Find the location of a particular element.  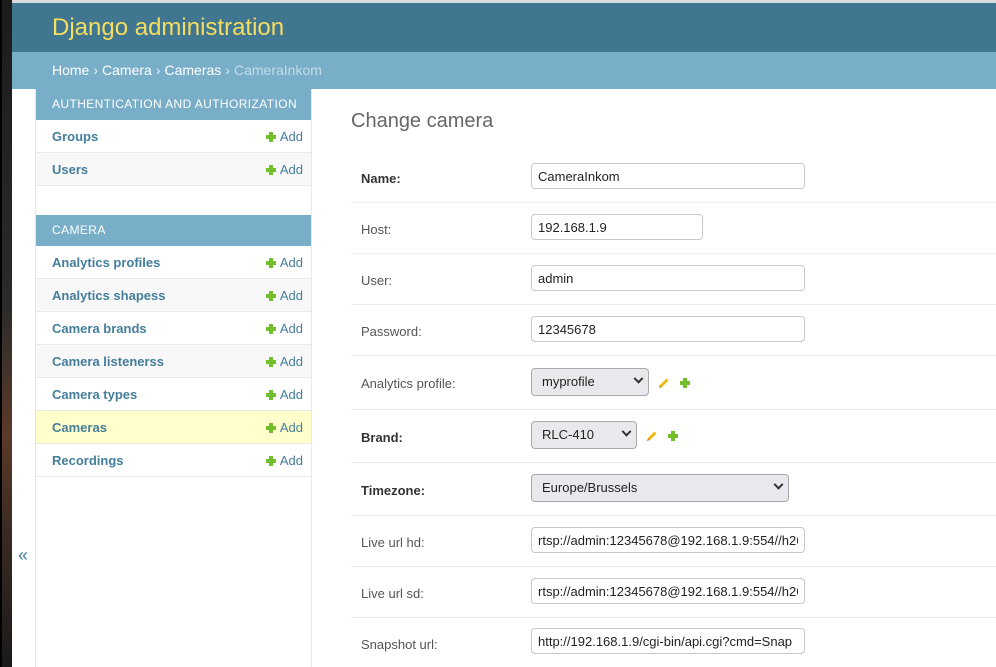

breadcrumb-home: Home is located at coordinates (70, 70).